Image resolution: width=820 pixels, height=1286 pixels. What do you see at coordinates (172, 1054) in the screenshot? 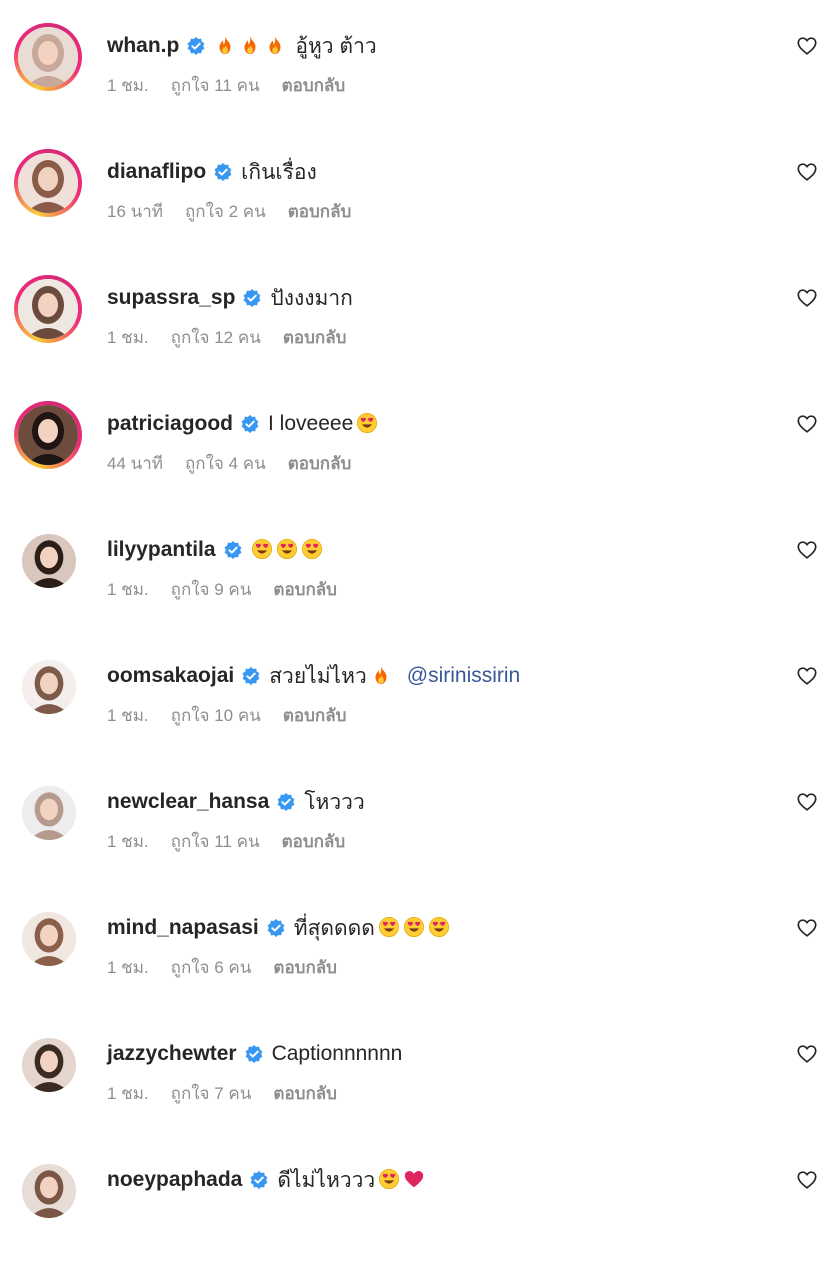
I see `comment-username: jazzychewter` at bounding box center [172, 1054].